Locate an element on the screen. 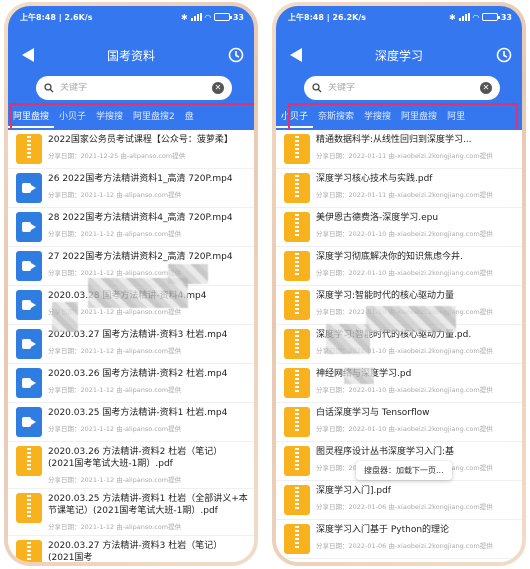 This screenshot has width=530, height=569. item-title: 27 2022国考方法精讲资料2_高清 720P.mp4 is located at coordinates (140, 257).